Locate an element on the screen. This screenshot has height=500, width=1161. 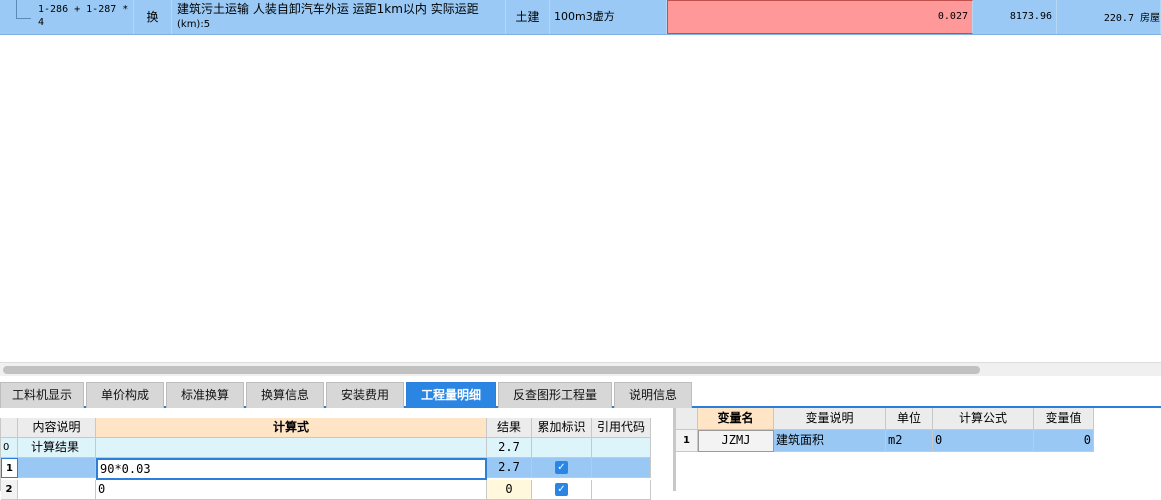
item-total: 220.7 房屋 is located at coordinates (1131, 18).